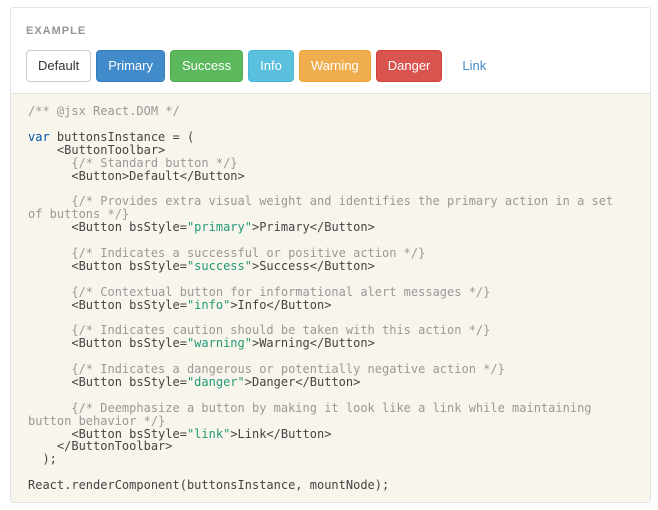 The height and width of the screenshot is (510, 658). Describe the element at coordinates (104, 111) in the screenshot. I see `code-comment: /** @jsx React.DOM */` at that location.